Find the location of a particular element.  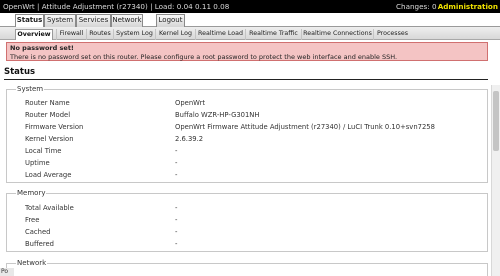

router-name-value: OpenWrt is located at coordinates (190, 103).